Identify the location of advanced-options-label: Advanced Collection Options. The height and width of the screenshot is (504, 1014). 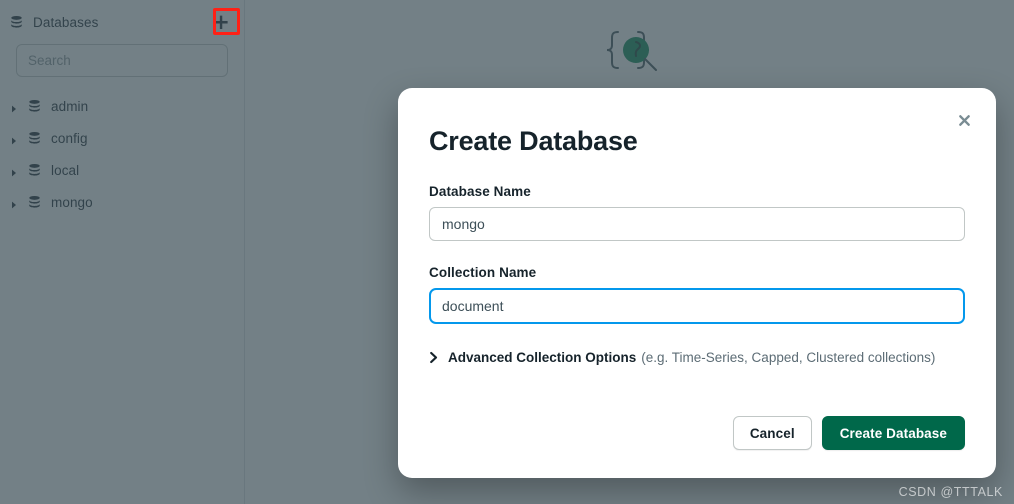
(542, 357).